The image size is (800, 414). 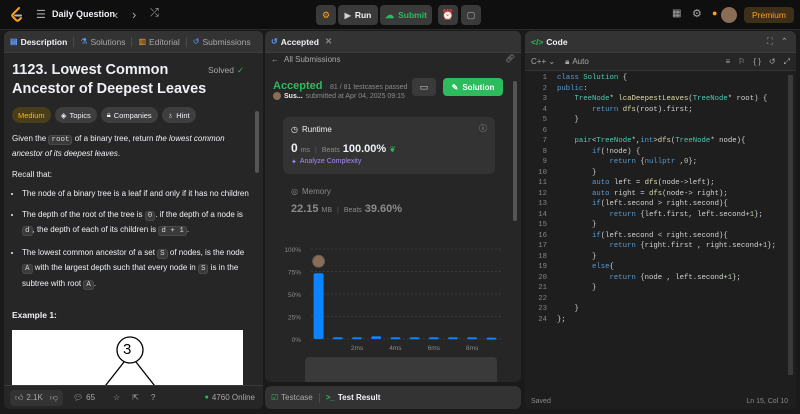 I want to click on line-number: 13, so click(x=542, y=204).